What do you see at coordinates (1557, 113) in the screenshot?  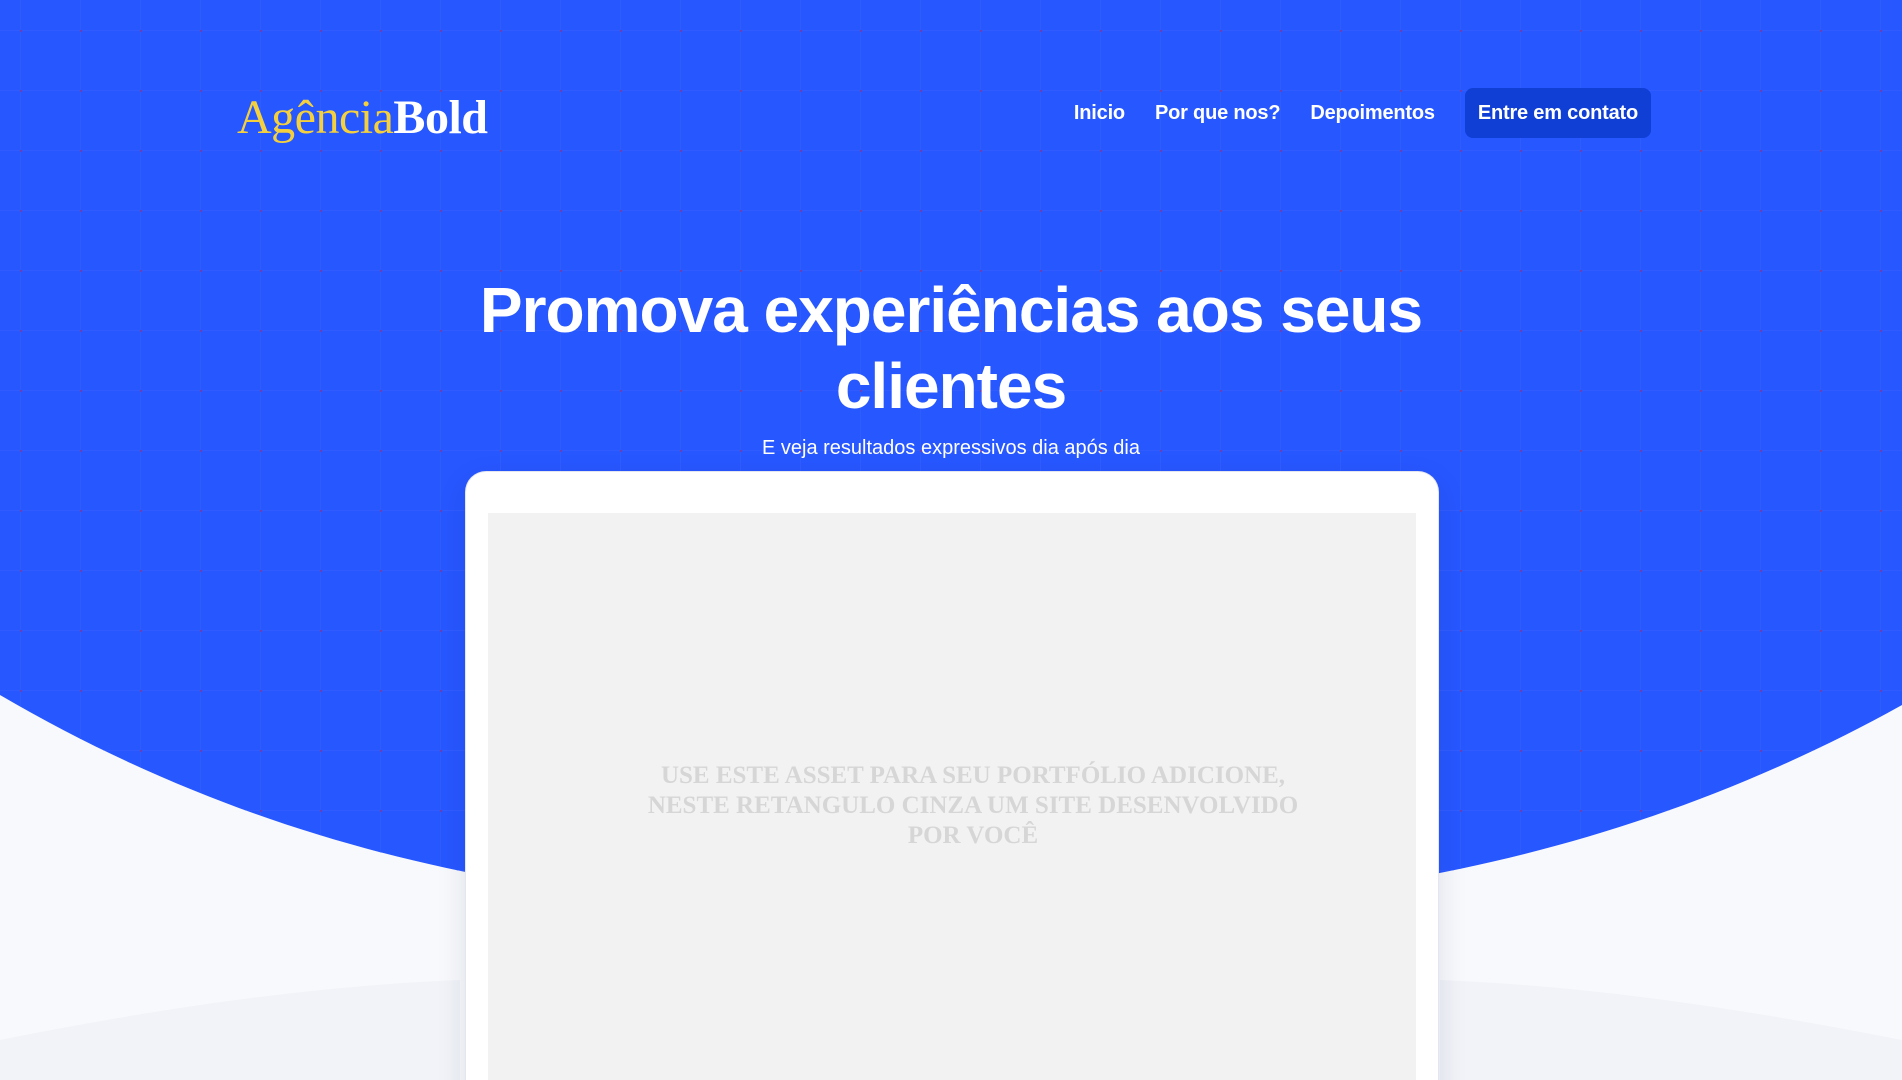 I see `contact-button: Entre em contato` at bounding box center [1557, 113].